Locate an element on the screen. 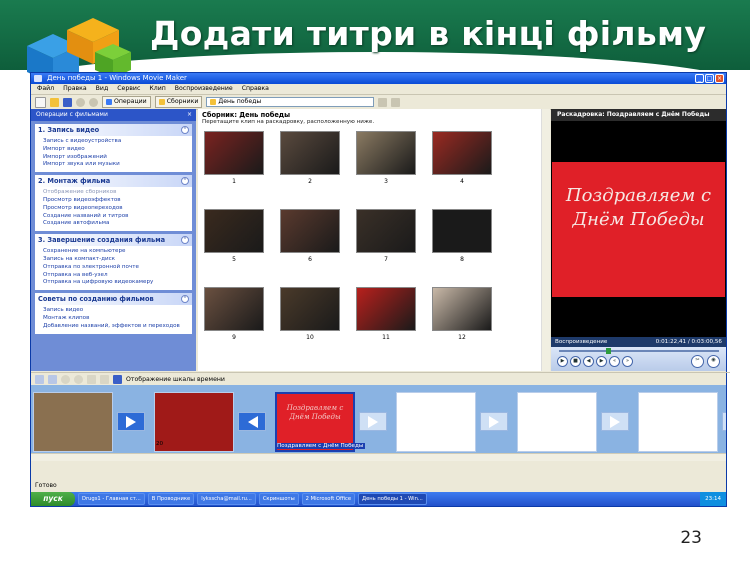 The height and width of the screenshot is (562, 750). operations-button: Операции is located at coordinates (126, 102).